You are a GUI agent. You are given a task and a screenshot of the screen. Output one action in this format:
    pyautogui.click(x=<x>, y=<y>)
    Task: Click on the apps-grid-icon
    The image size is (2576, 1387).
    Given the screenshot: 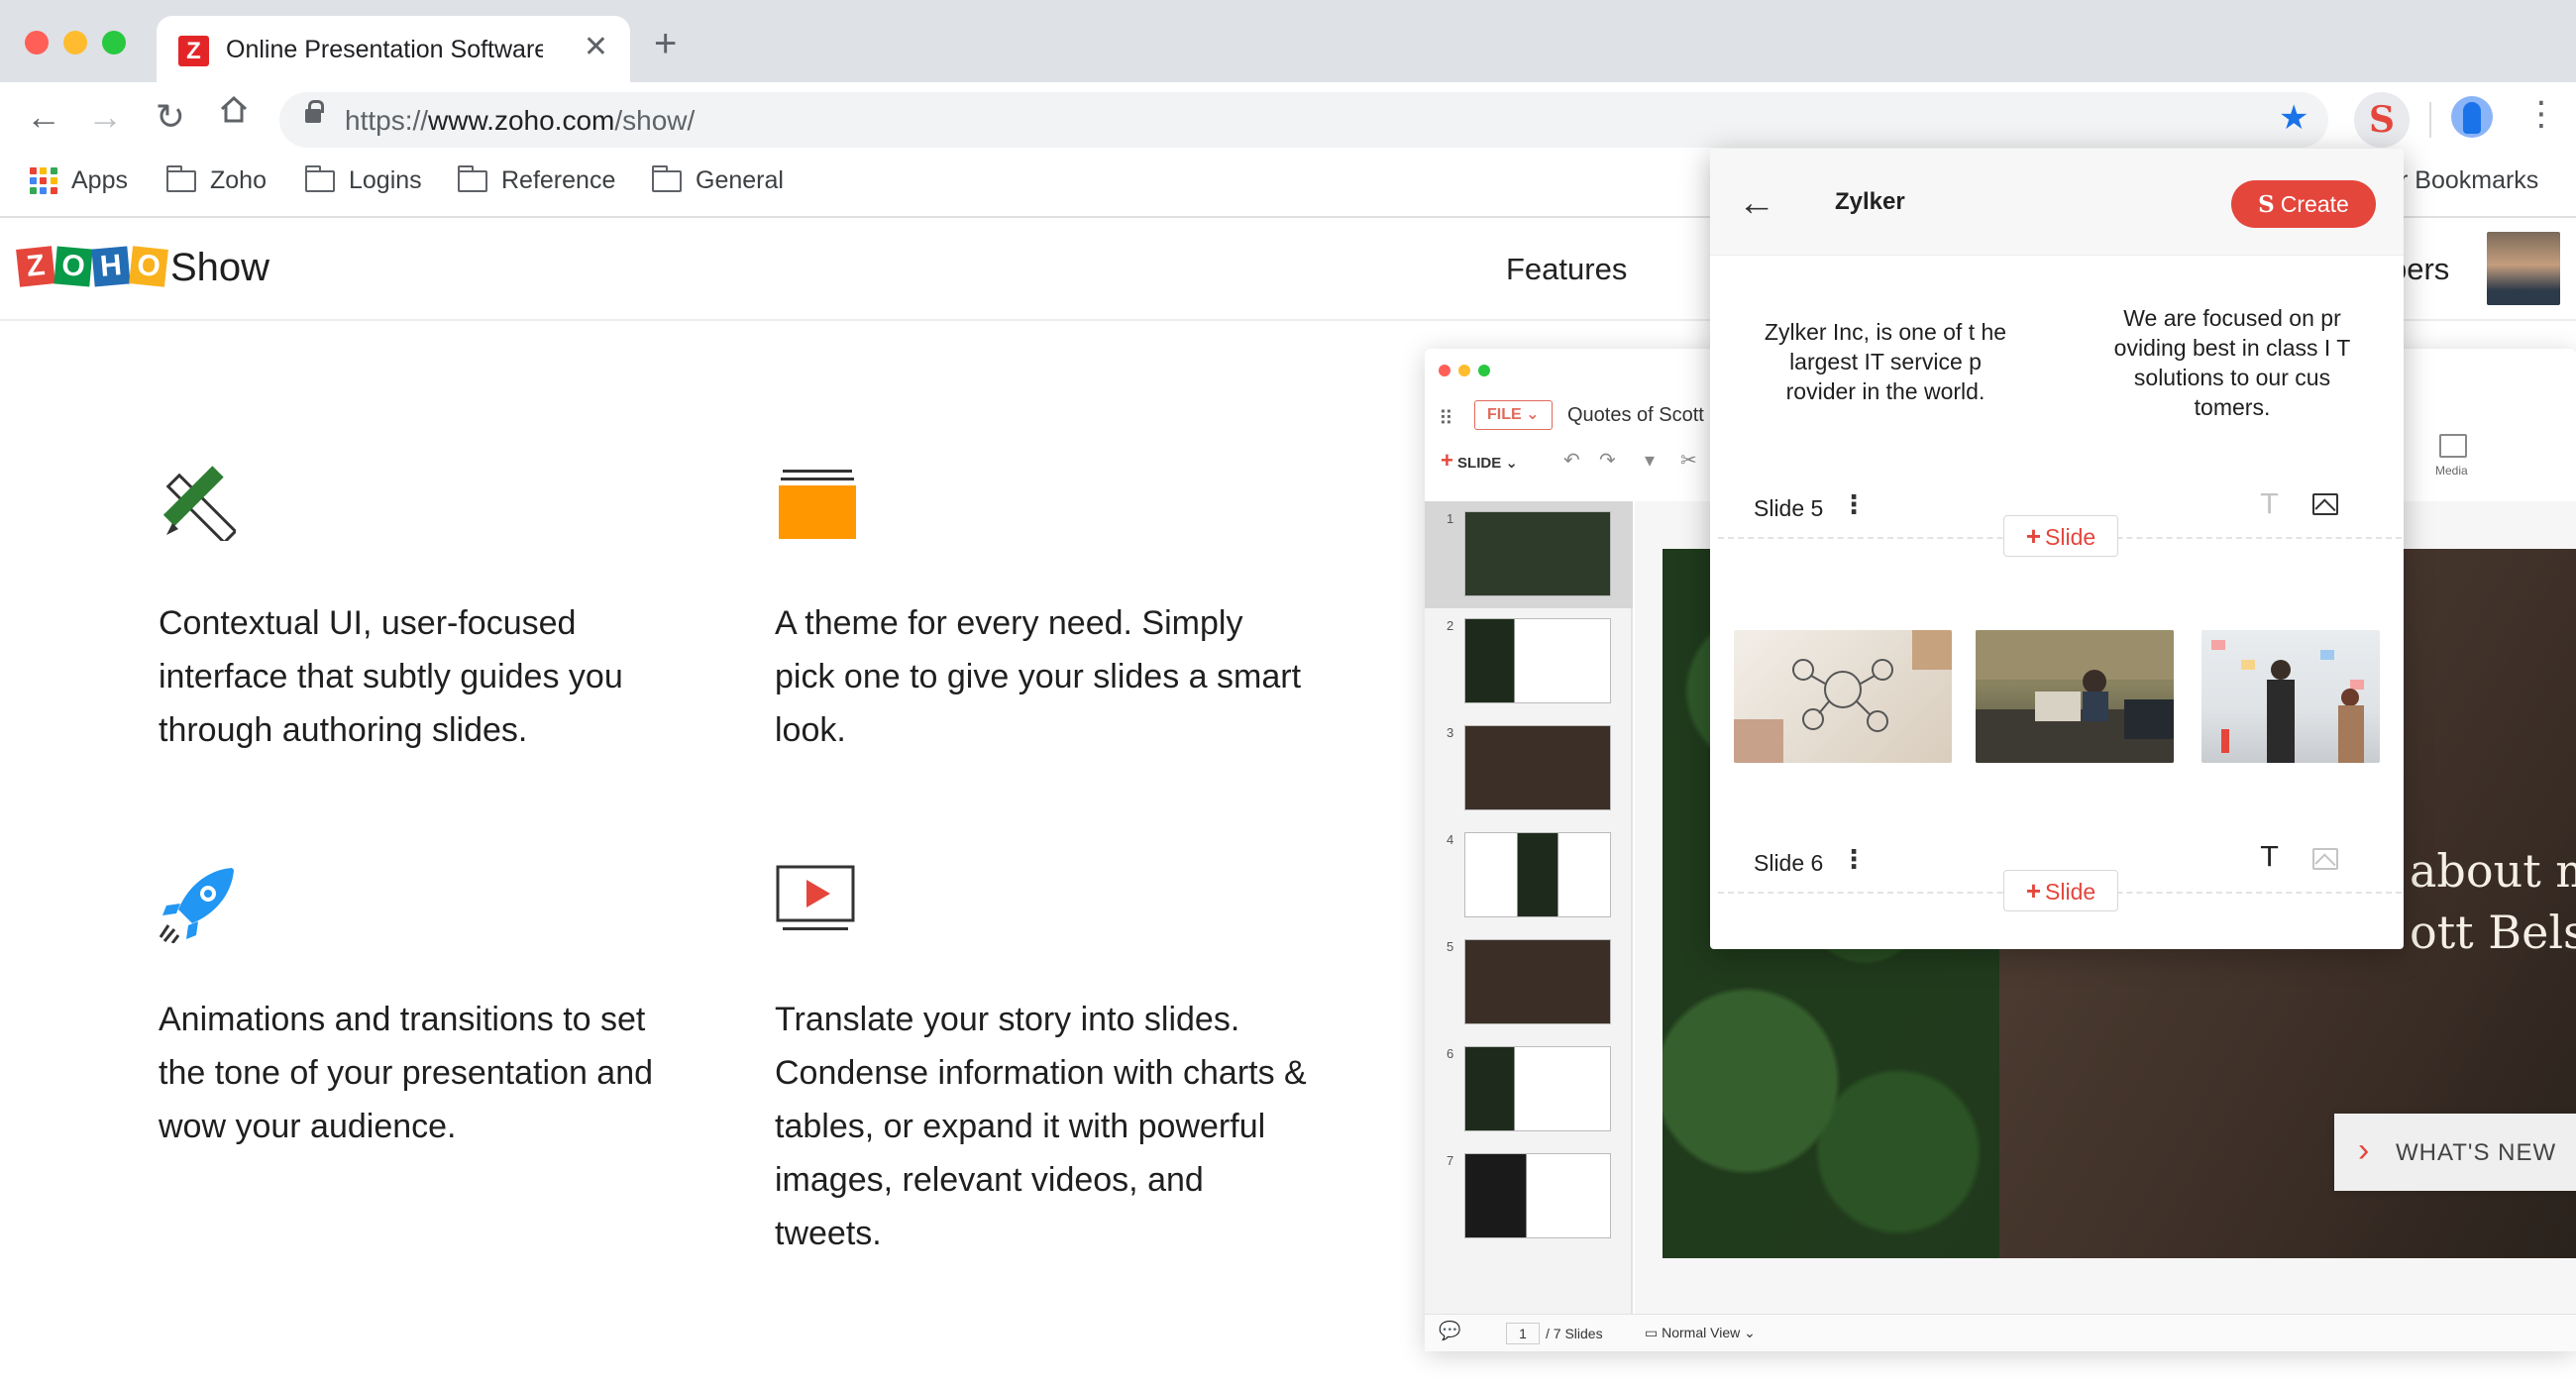 What is the action you would take?
    pyautogui.click(x=44, y=180)
    